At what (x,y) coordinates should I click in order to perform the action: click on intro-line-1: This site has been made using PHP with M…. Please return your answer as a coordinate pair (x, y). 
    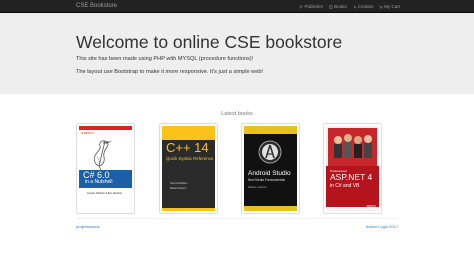
    Looking at the image, I should click on (165, 59).